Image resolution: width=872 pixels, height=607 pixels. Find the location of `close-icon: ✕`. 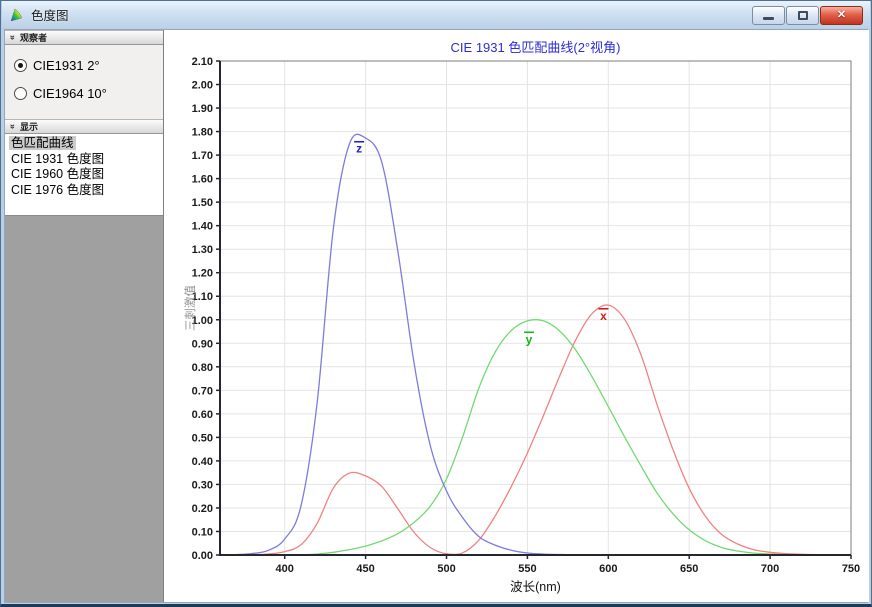

close-icon: ✕ is located at coordinates (841, 15).